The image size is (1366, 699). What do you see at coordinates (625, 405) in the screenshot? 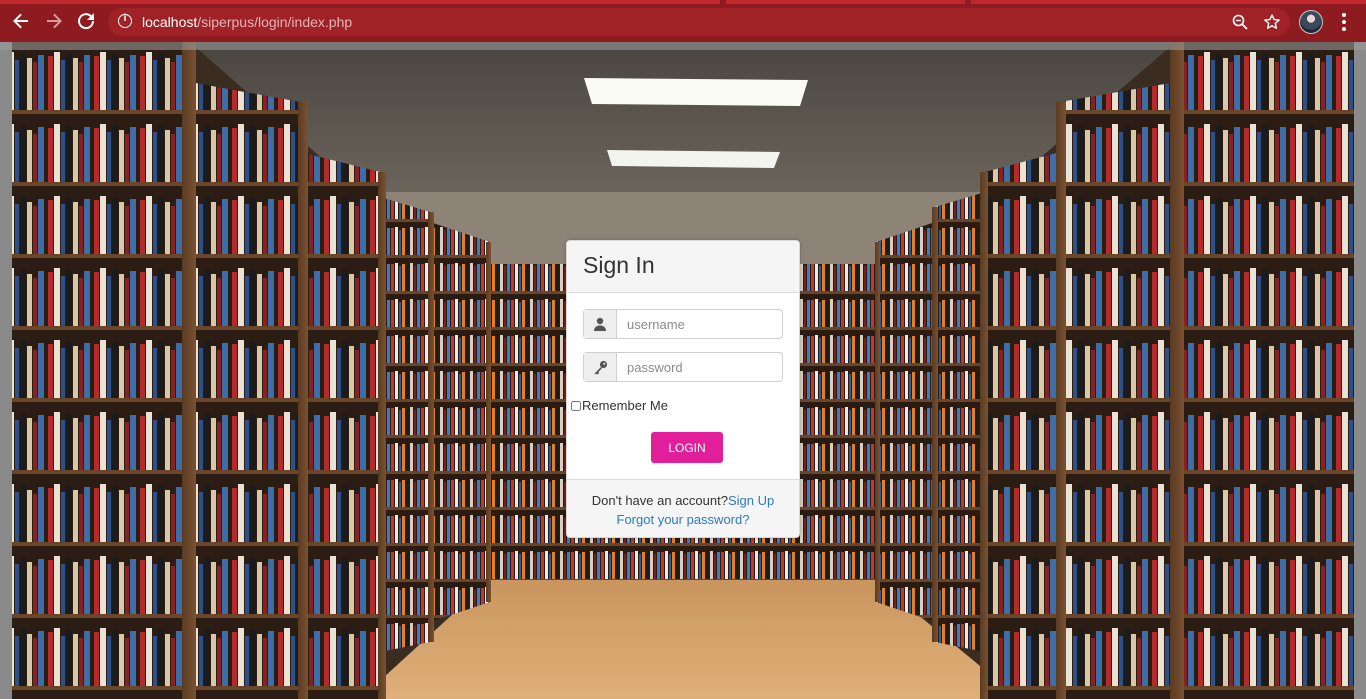
I see `remember-label: Remember Me` at bounding box center [625, 405].